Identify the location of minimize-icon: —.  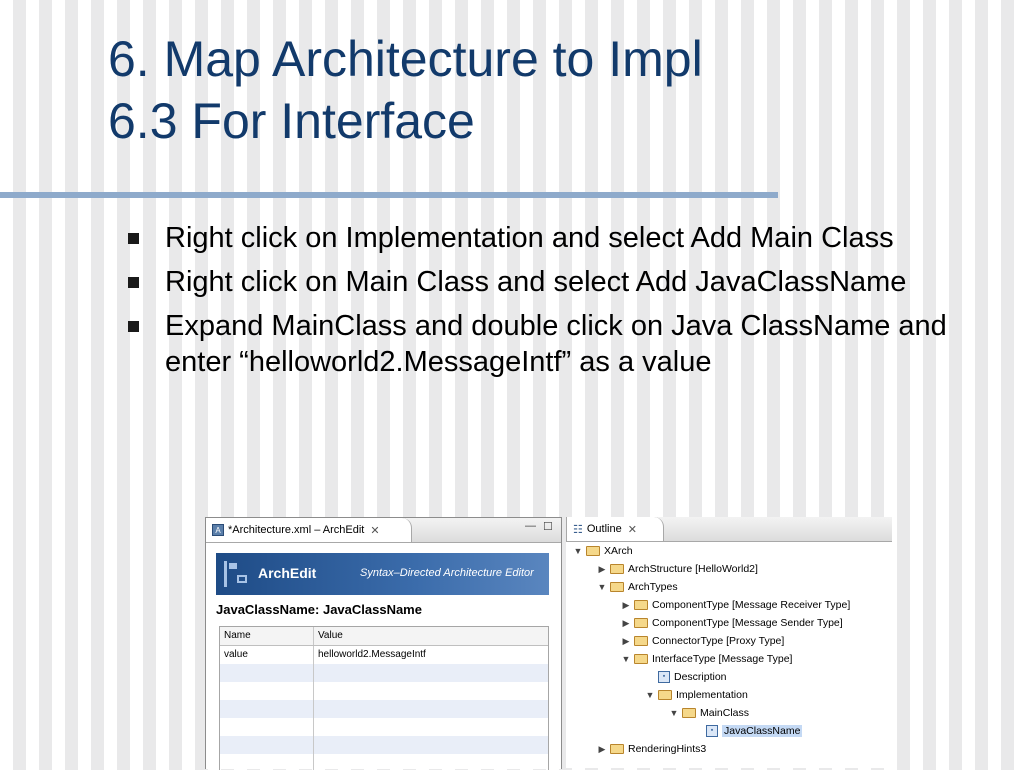
(530, 526).